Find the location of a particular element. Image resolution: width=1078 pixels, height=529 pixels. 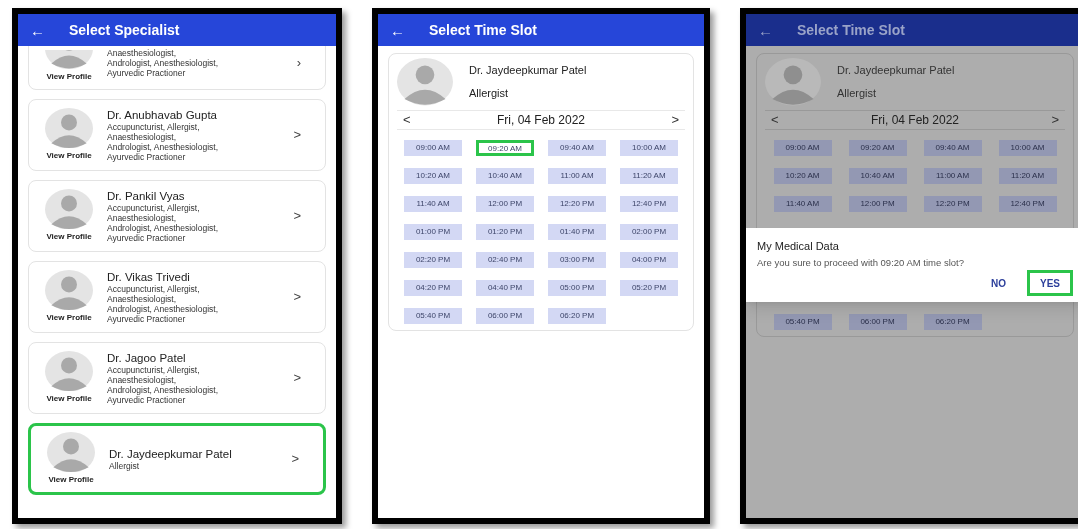

dialog-button: NO is located at coordinates (998, 283).